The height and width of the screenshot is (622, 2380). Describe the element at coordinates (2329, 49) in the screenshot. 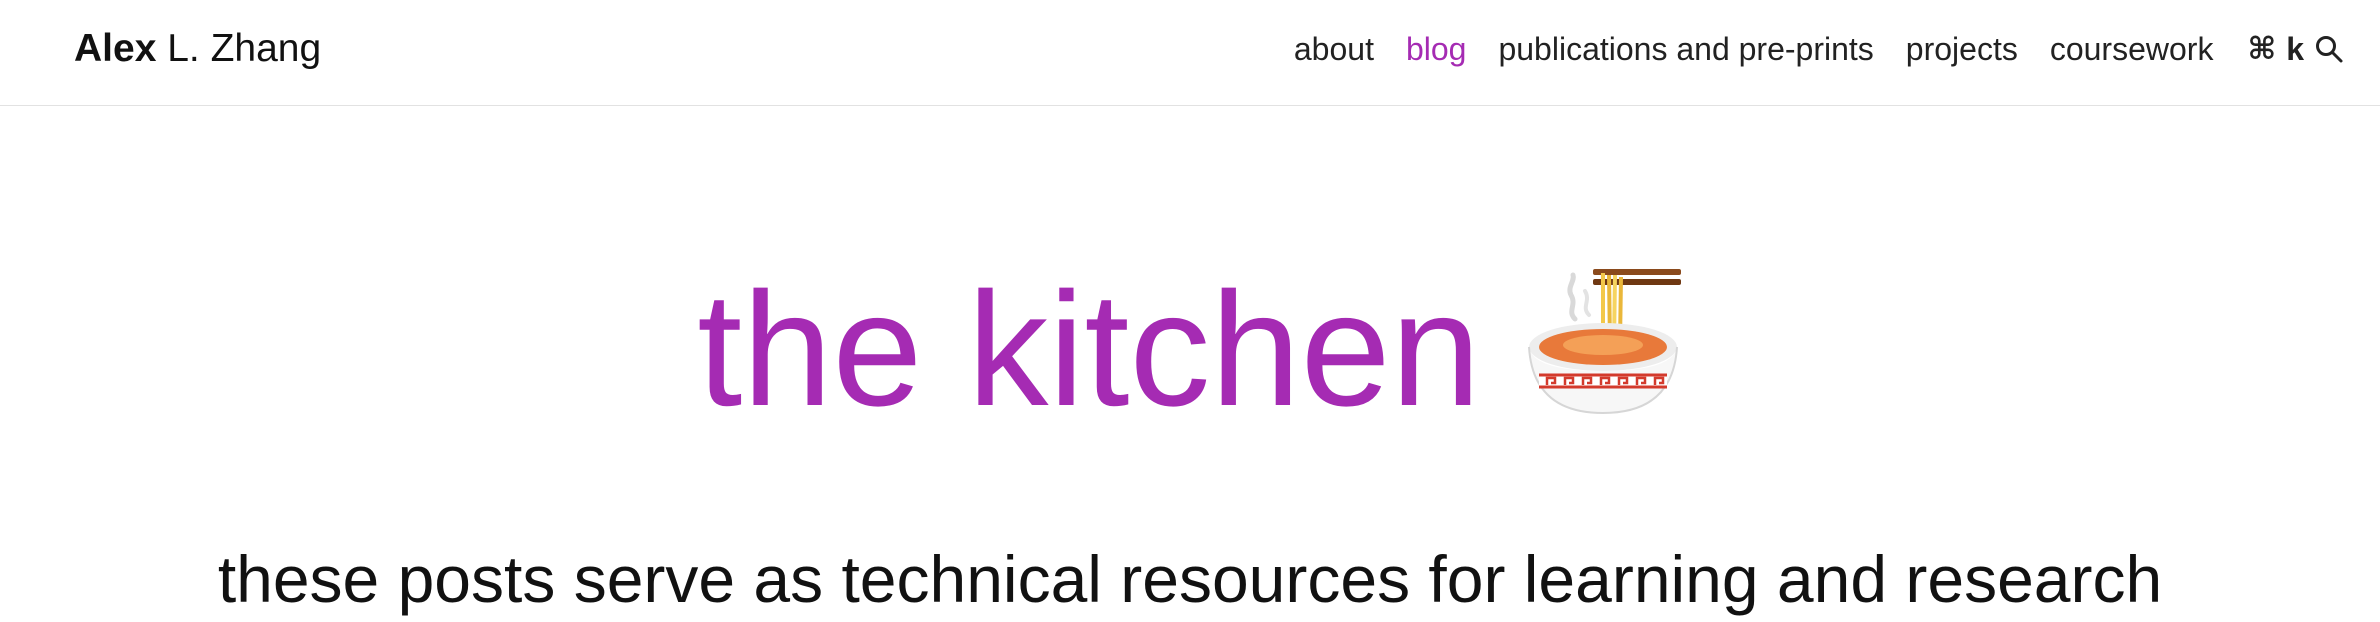

I see `search-icon` at that location.